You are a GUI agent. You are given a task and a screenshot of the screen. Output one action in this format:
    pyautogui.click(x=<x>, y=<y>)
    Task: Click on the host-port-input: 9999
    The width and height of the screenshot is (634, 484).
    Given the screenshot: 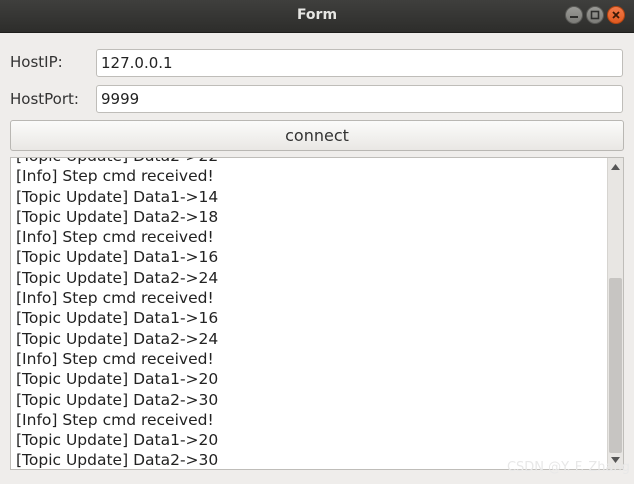 What is the action you would take?
    pyautogui.click(x=359, y=99)
    